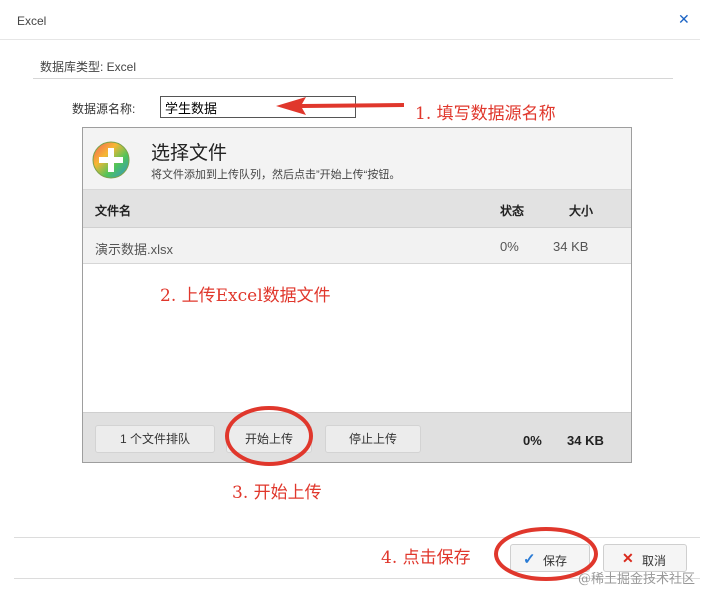 The width and height of the screenshot is (718, 592). Describe the element at coordinates (509, 246) in the screenshot. I see `file-status: 0%` at that location.